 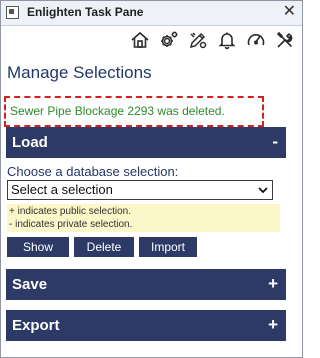 What do you see at coordinates (36, 325) in the screenshot?
I see `export-section-title: Export` at bounding box center [36, 325].